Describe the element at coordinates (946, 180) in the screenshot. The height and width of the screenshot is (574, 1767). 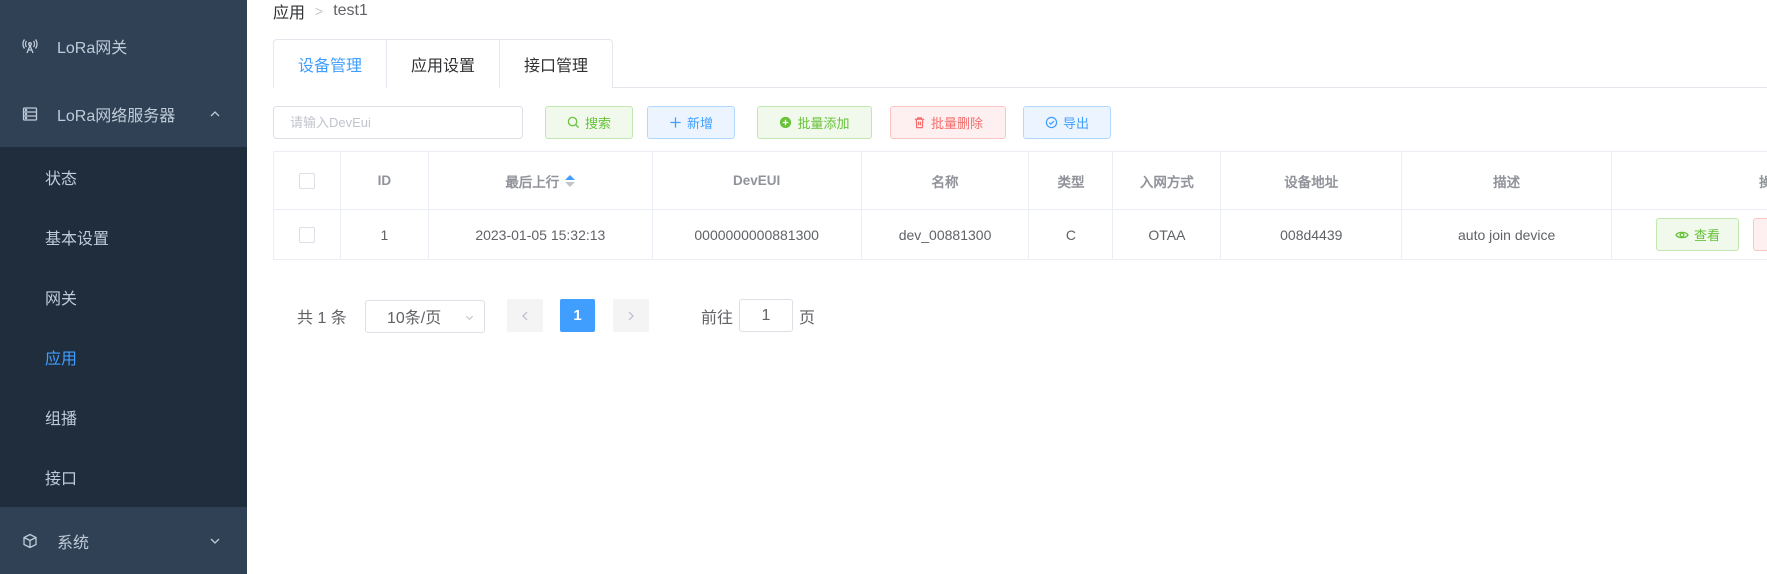
I see `column-header-name: 名称` at that location.